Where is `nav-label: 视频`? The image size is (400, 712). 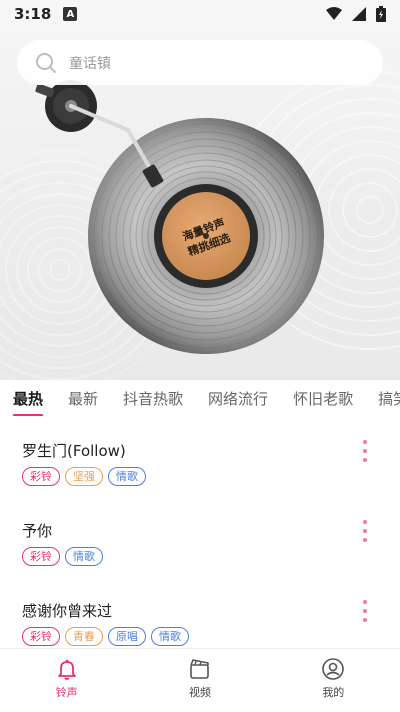 nav-label: 视频 is located at coordinates (199, 692).